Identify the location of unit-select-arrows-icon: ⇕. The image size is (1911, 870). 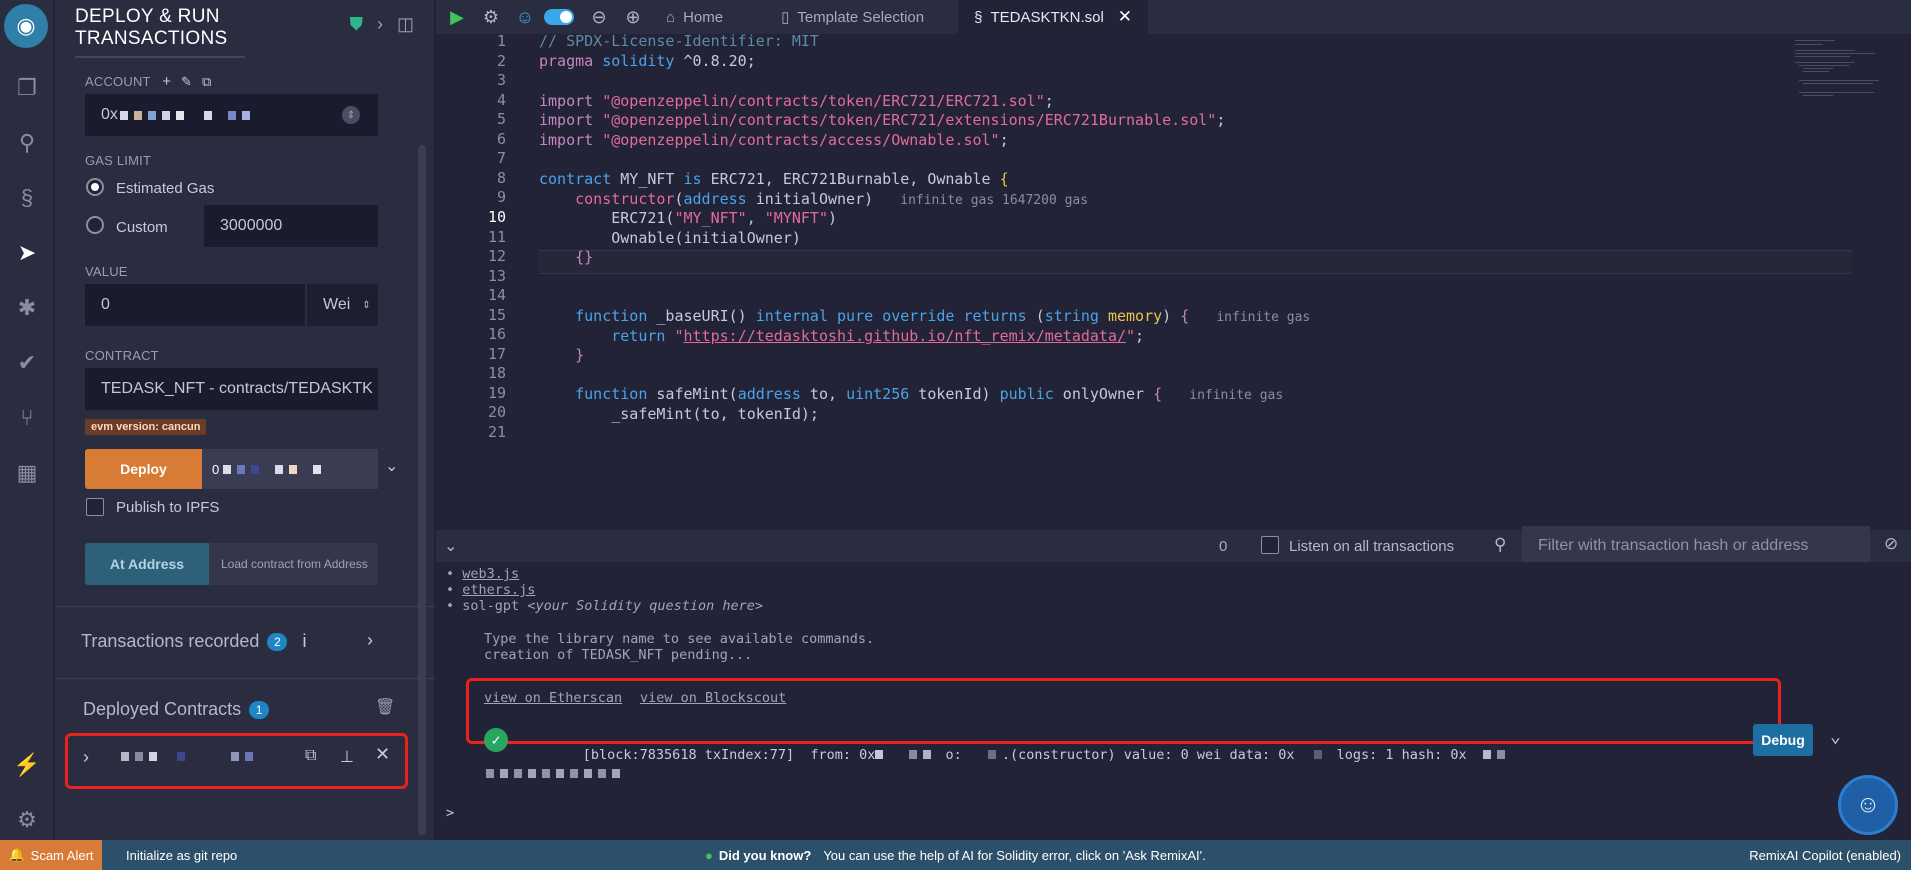
(366, 305).